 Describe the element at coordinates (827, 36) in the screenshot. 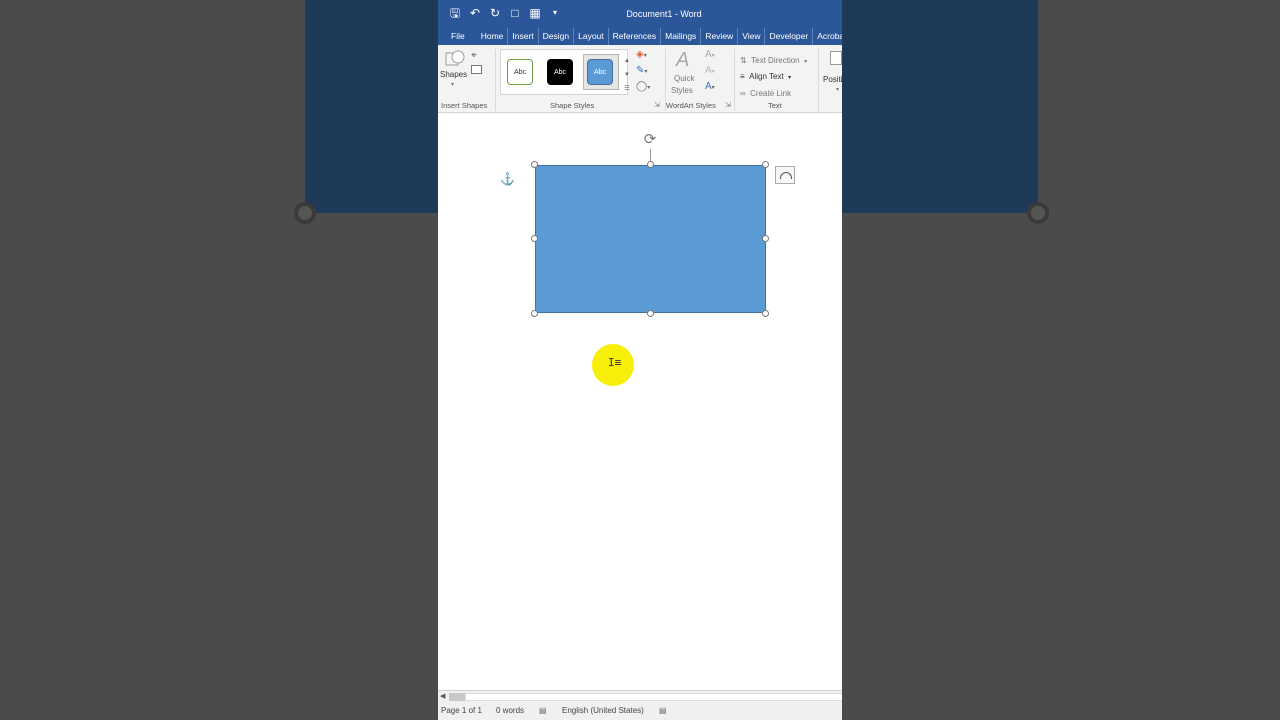

I see `tab-acrobat: Acrobat` at that location.